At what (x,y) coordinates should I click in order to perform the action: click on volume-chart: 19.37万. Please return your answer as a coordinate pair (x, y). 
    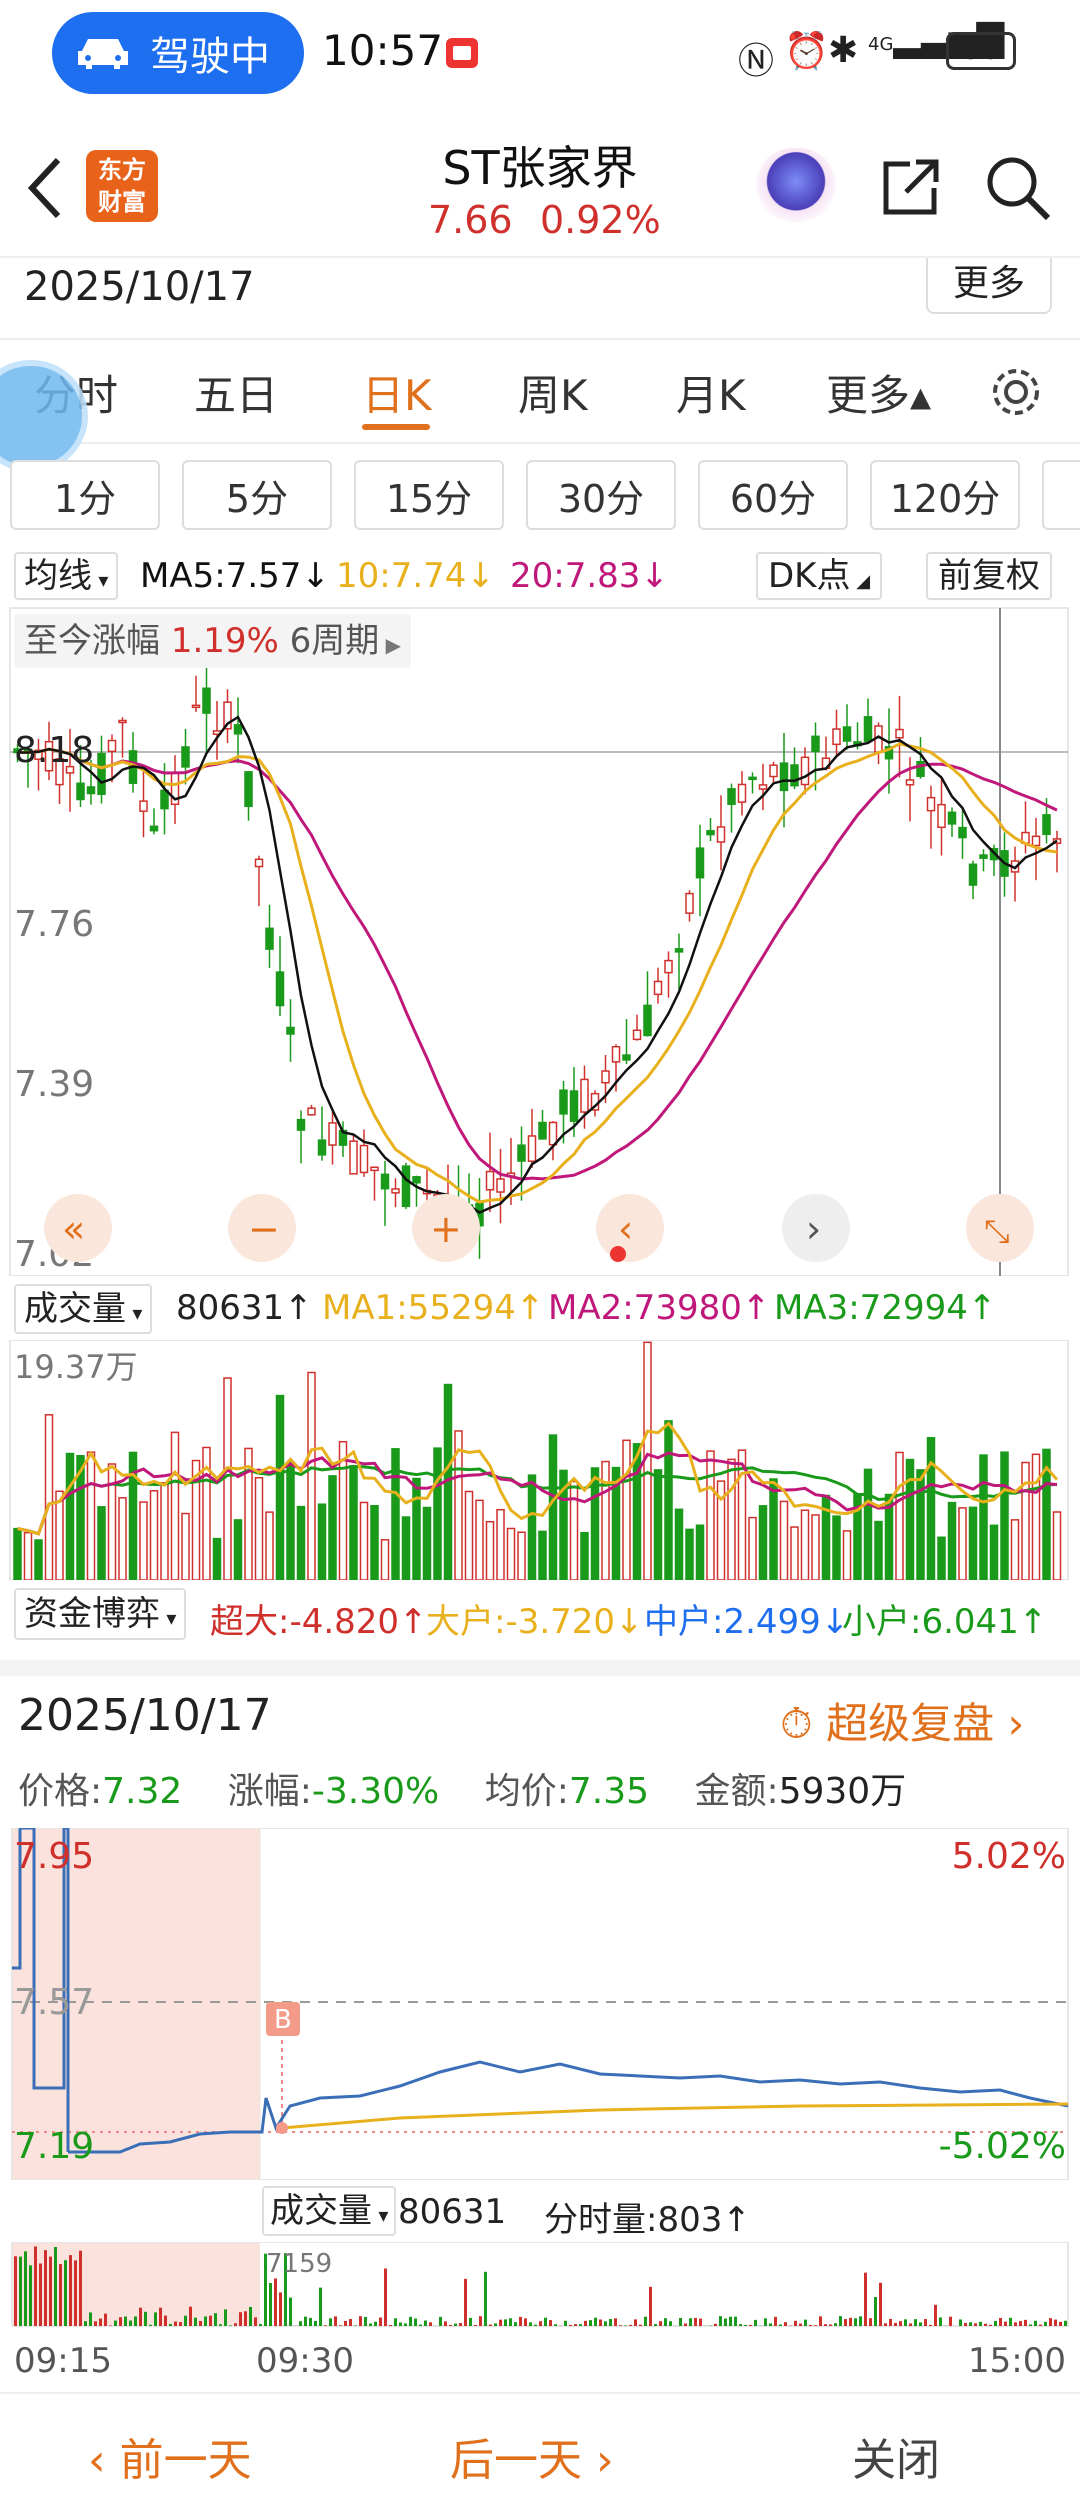
    Looking at the image, I should click on (540, 1460).